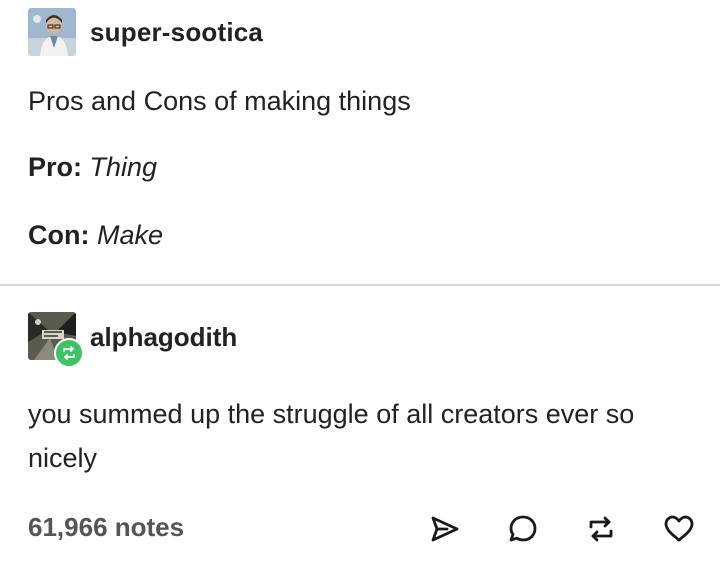 This screenshot has width=720, height=563. Describe the element at coordinates (562, 529) in the screenshot. I see `post-actions` at that location.